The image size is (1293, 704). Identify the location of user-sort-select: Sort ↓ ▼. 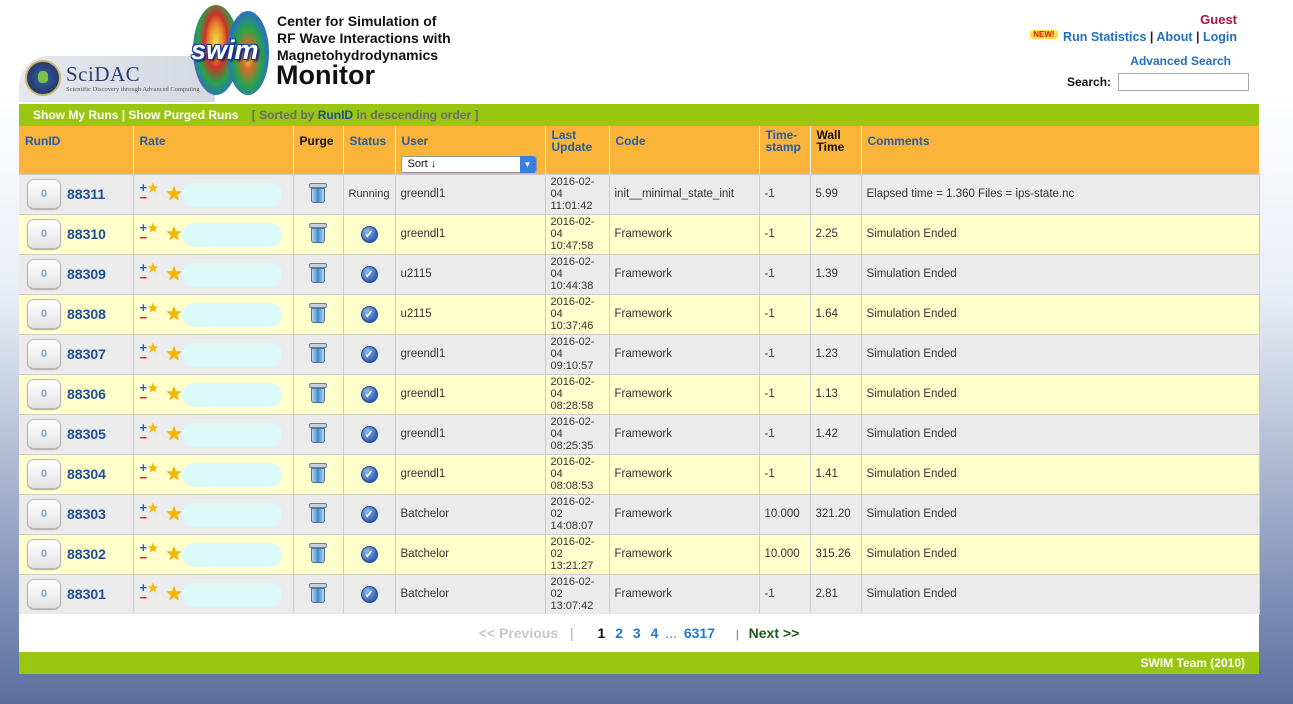
(468, 164).